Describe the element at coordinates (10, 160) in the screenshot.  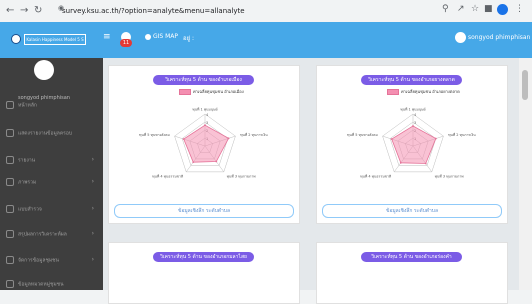
I see `share-icon` at that location.